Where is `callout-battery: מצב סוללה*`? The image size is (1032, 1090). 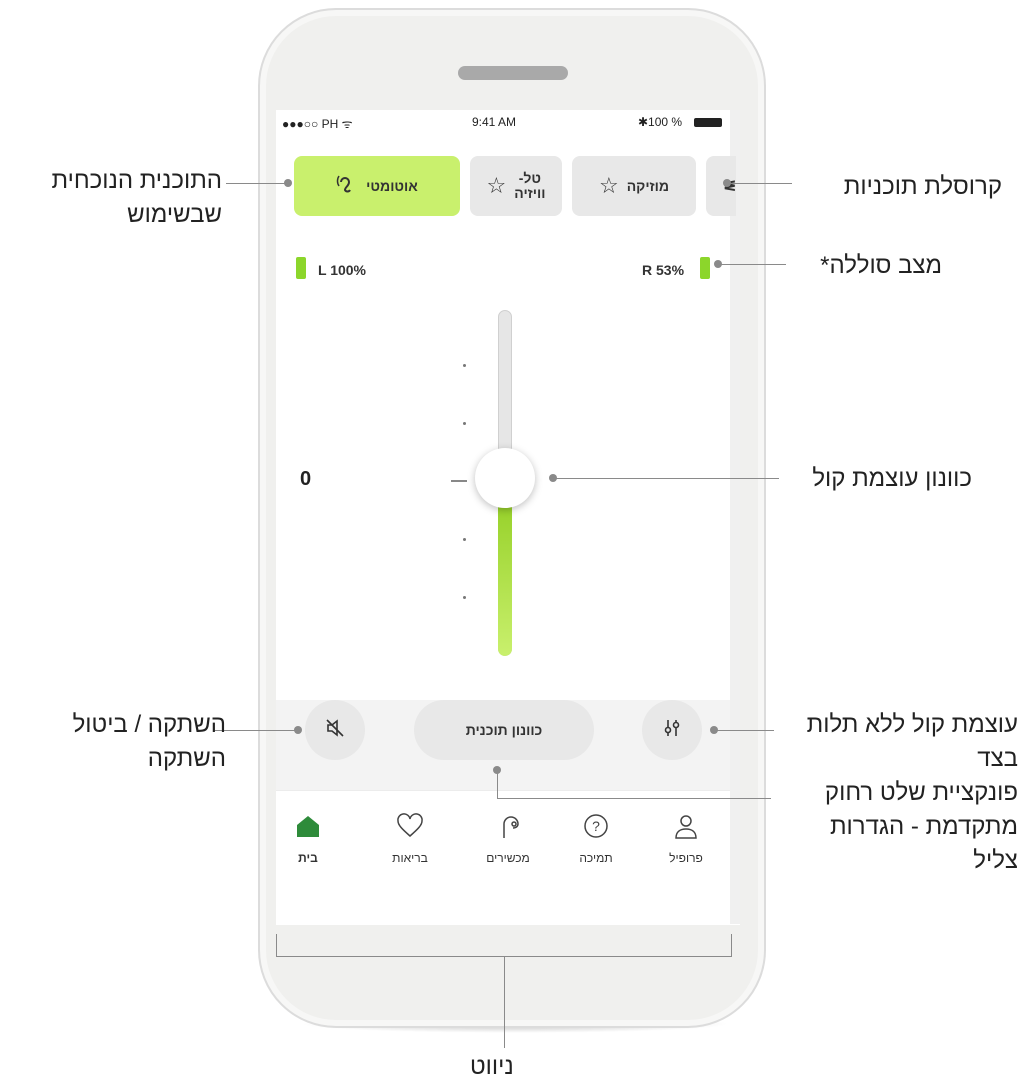 callout-battery: מצב סוללה* is located at coordinates (881, 265).